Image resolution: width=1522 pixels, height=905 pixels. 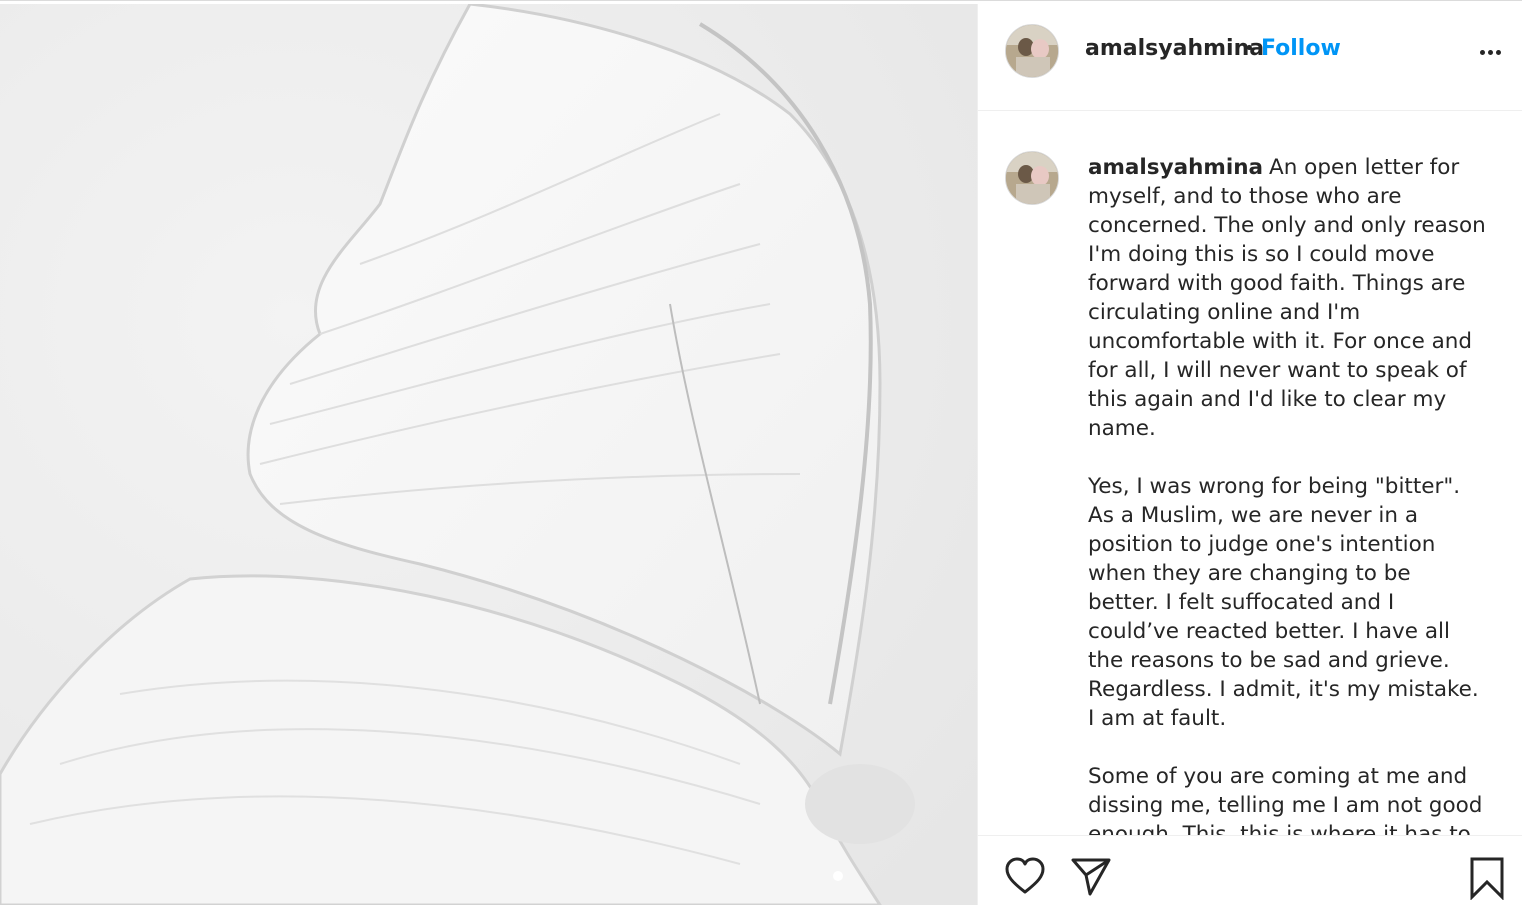 I want to click on heart-icon, so click(x=1025, y=876).